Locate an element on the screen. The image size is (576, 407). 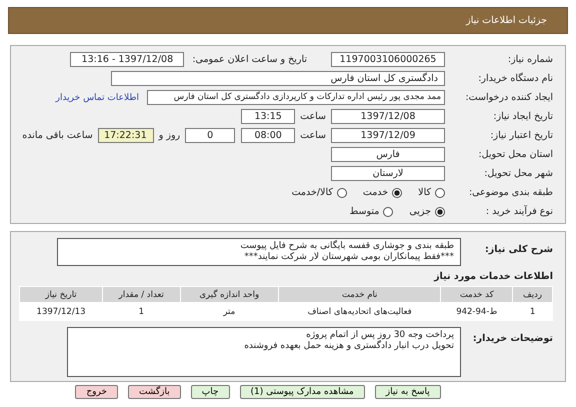
input-field: 13:15 is located at coordinates (268, 116).